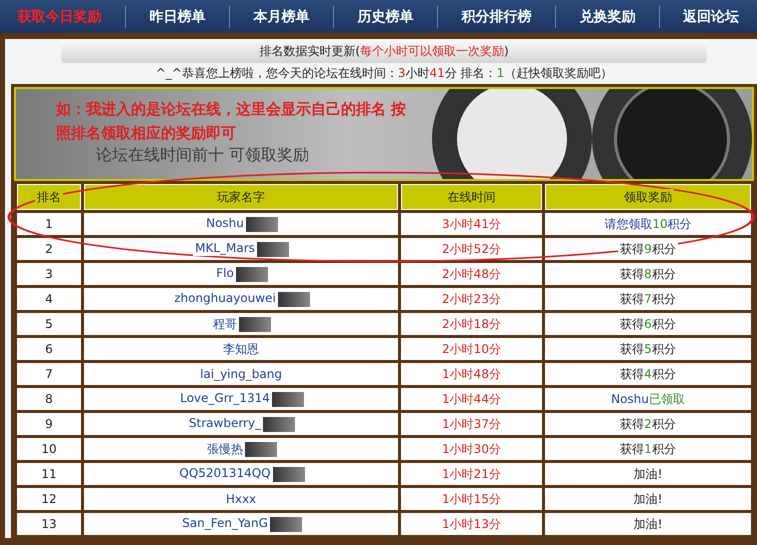 The height and width of the screenshot is (545, 757). What do you see at coordinates (282, 17) in the screenshot?
I see `nav-link: 本月榜单` at bounding box center [282, 17].